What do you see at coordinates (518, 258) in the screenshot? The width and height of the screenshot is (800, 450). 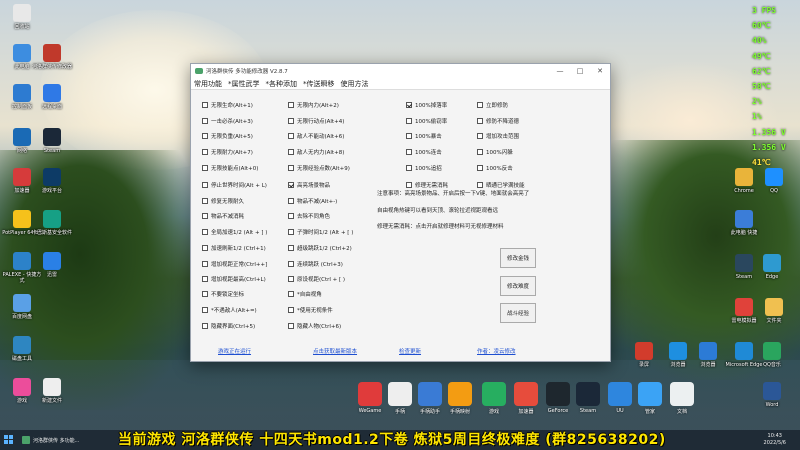 I see `modify-money-button: 修改金钱` at bounding box center [518, 258].